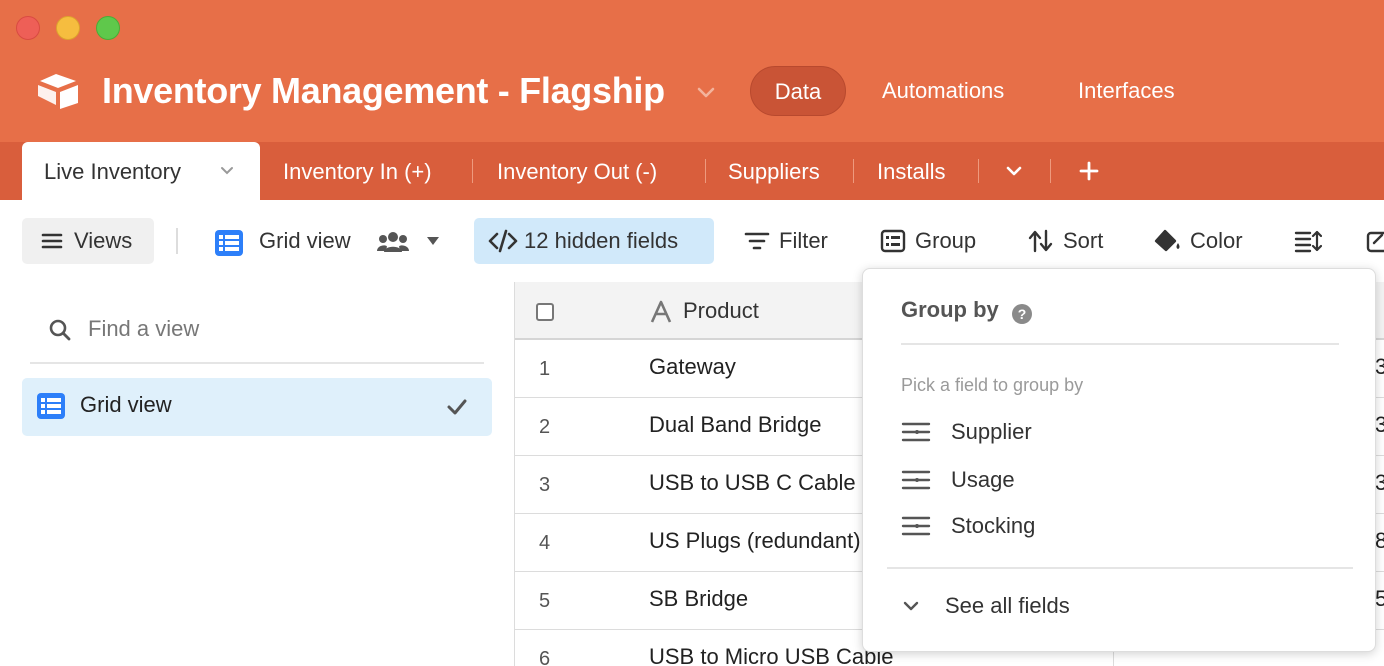  I want to click on row-number: 4, so click(545, 543).